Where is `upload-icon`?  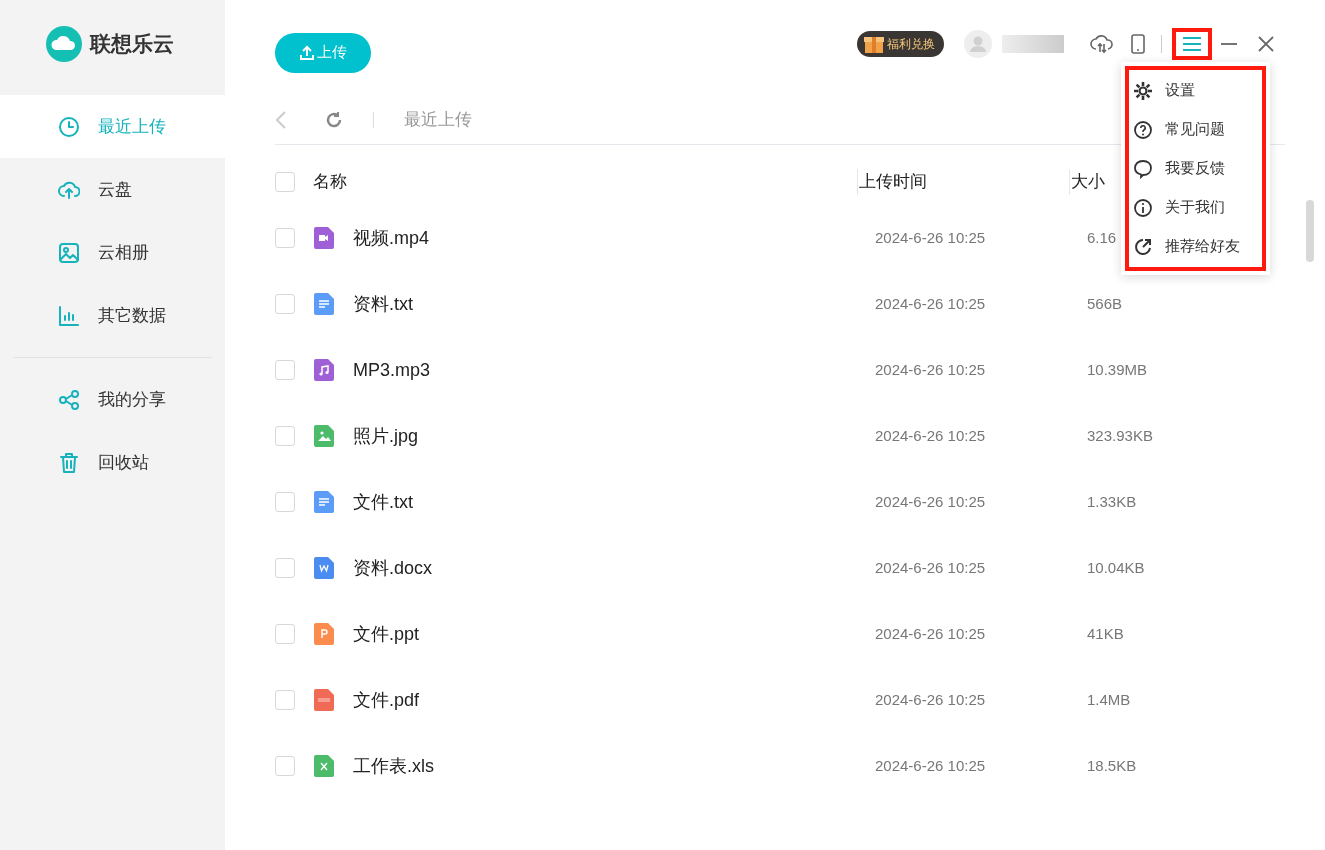 upload-icon is located at coordinates (307, 52).